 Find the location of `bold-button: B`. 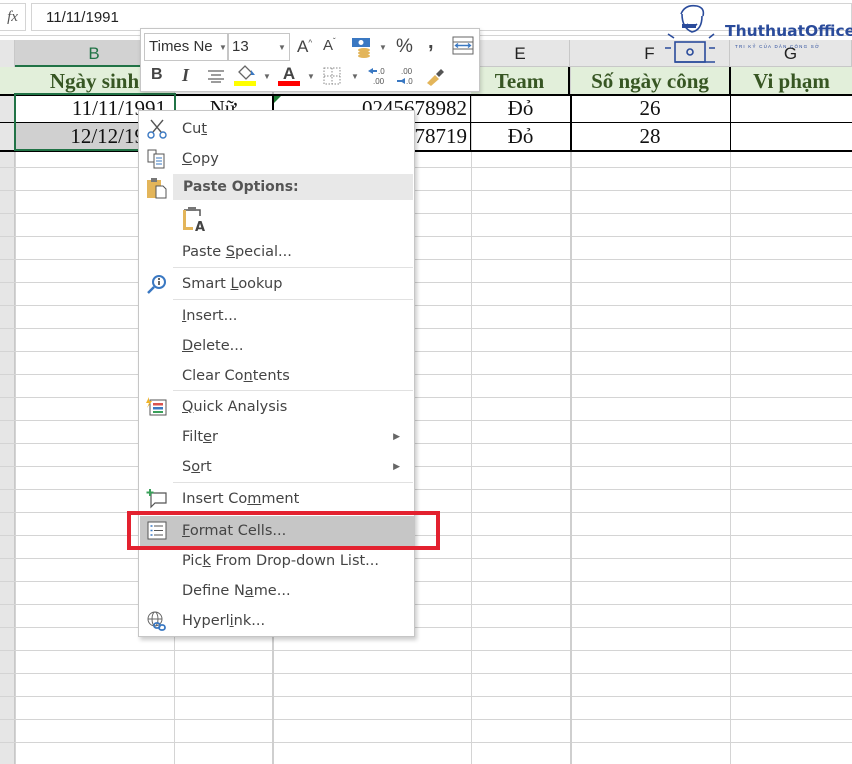

bold-button: B is located at coordinates (157, 75).